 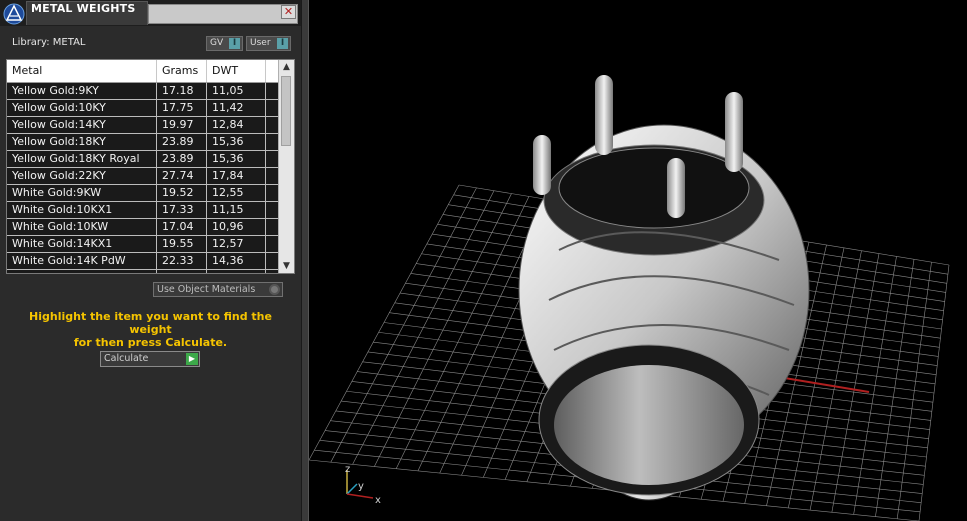 I want to click on dwt-cell: 12,84, so click(x=236, y=125).